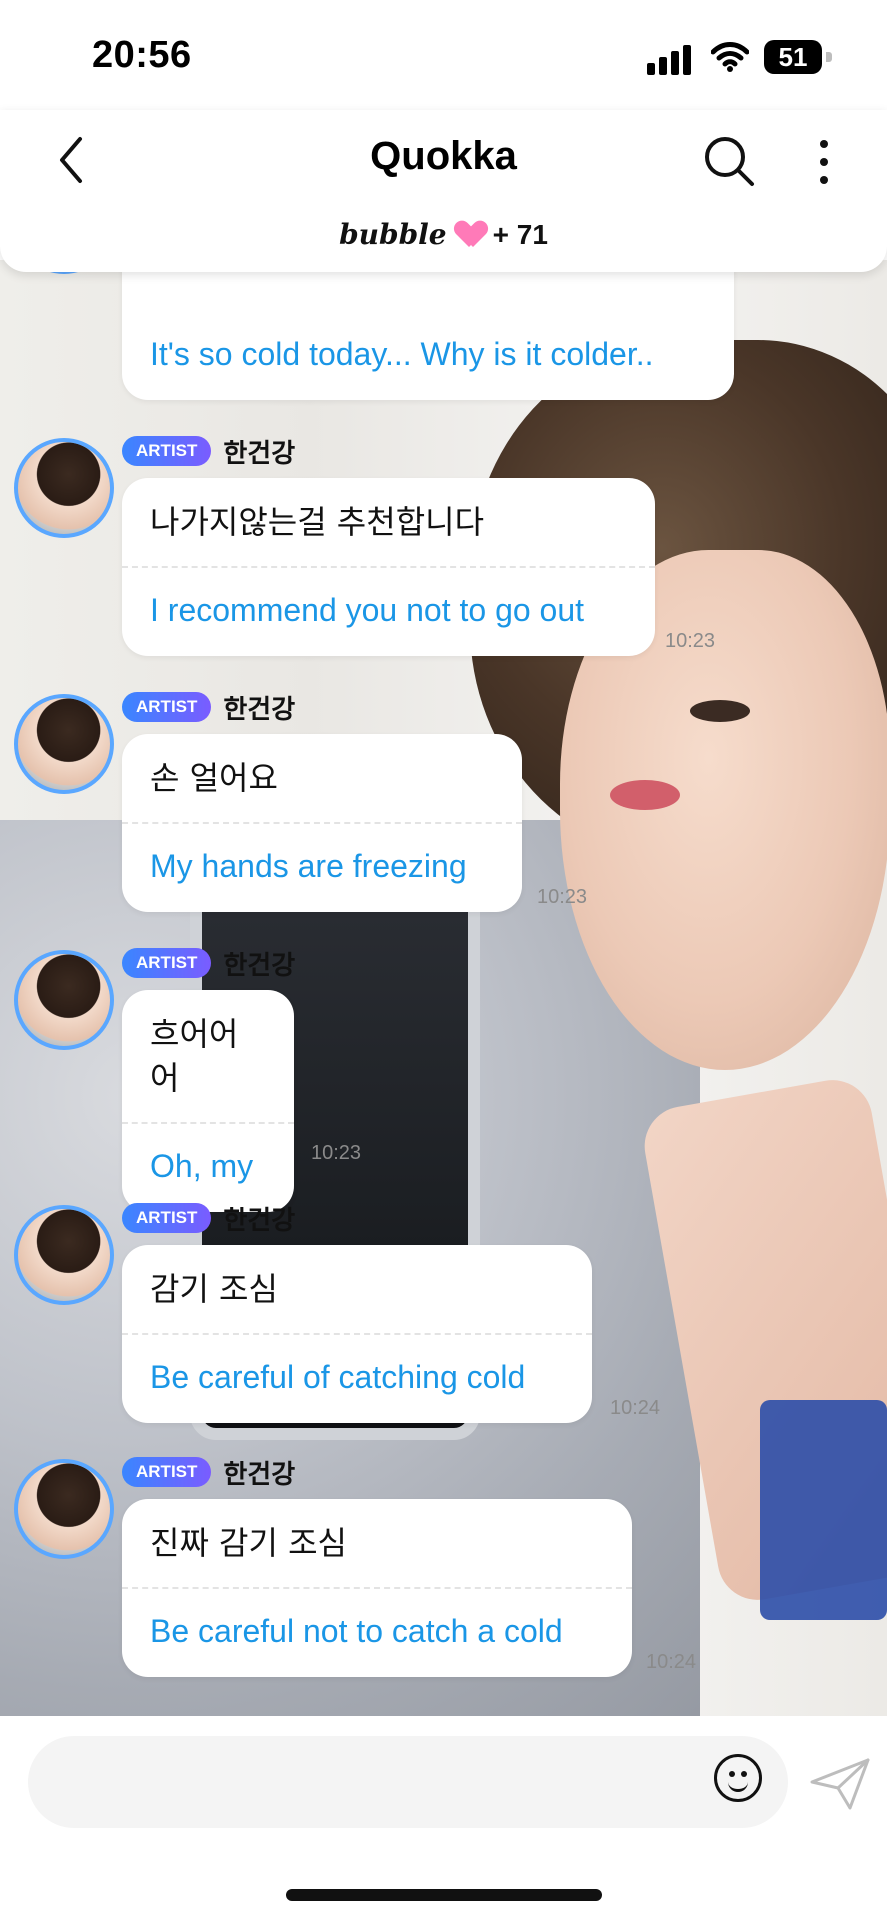 This screenshot has height=1920, width=887. I want to click on message-text: 감기 조심, so click(214, 1289).